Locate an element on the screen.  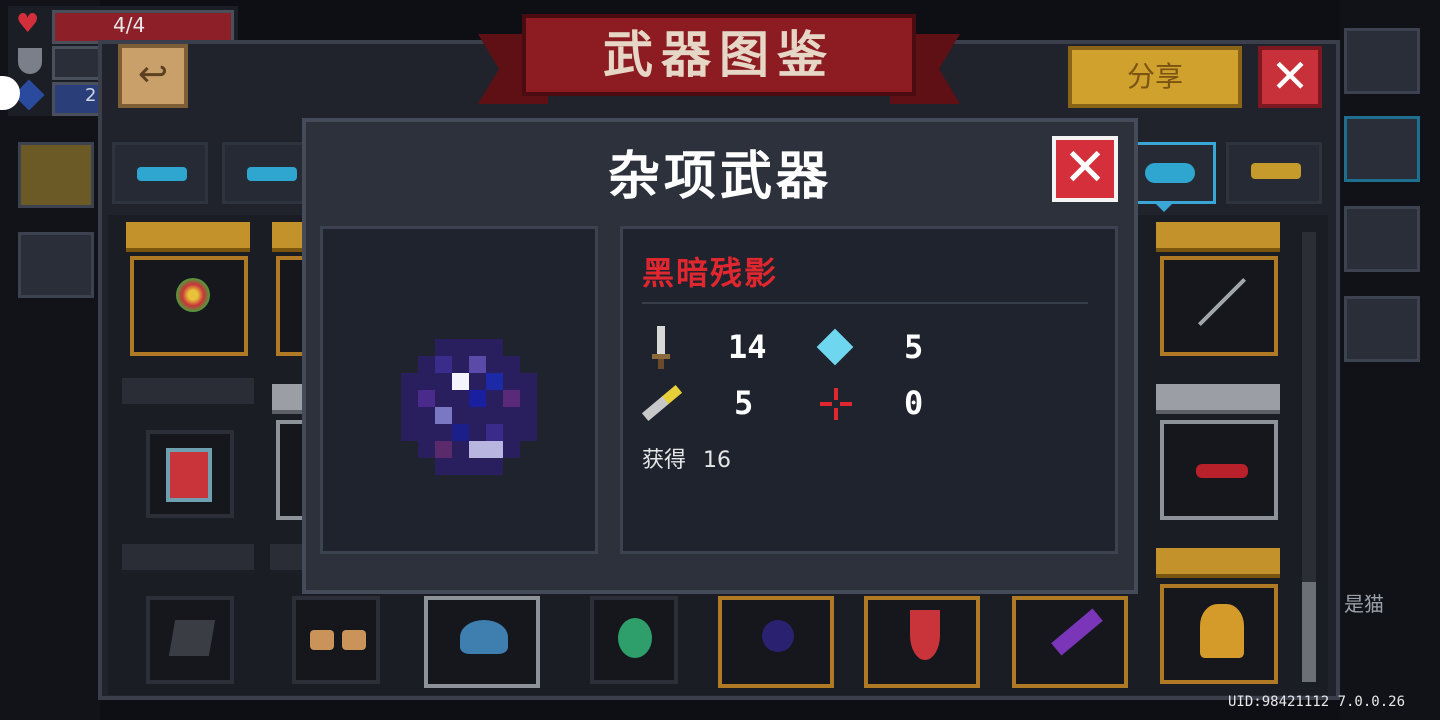
rifle-icon is located at coordinates (272, 174).